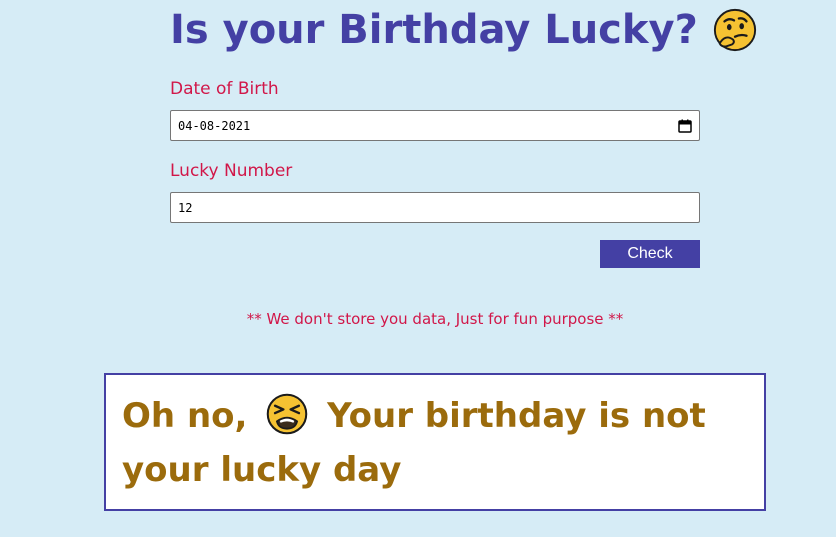  I want to click on result-prefix: Oh no,, so click(185, 416).